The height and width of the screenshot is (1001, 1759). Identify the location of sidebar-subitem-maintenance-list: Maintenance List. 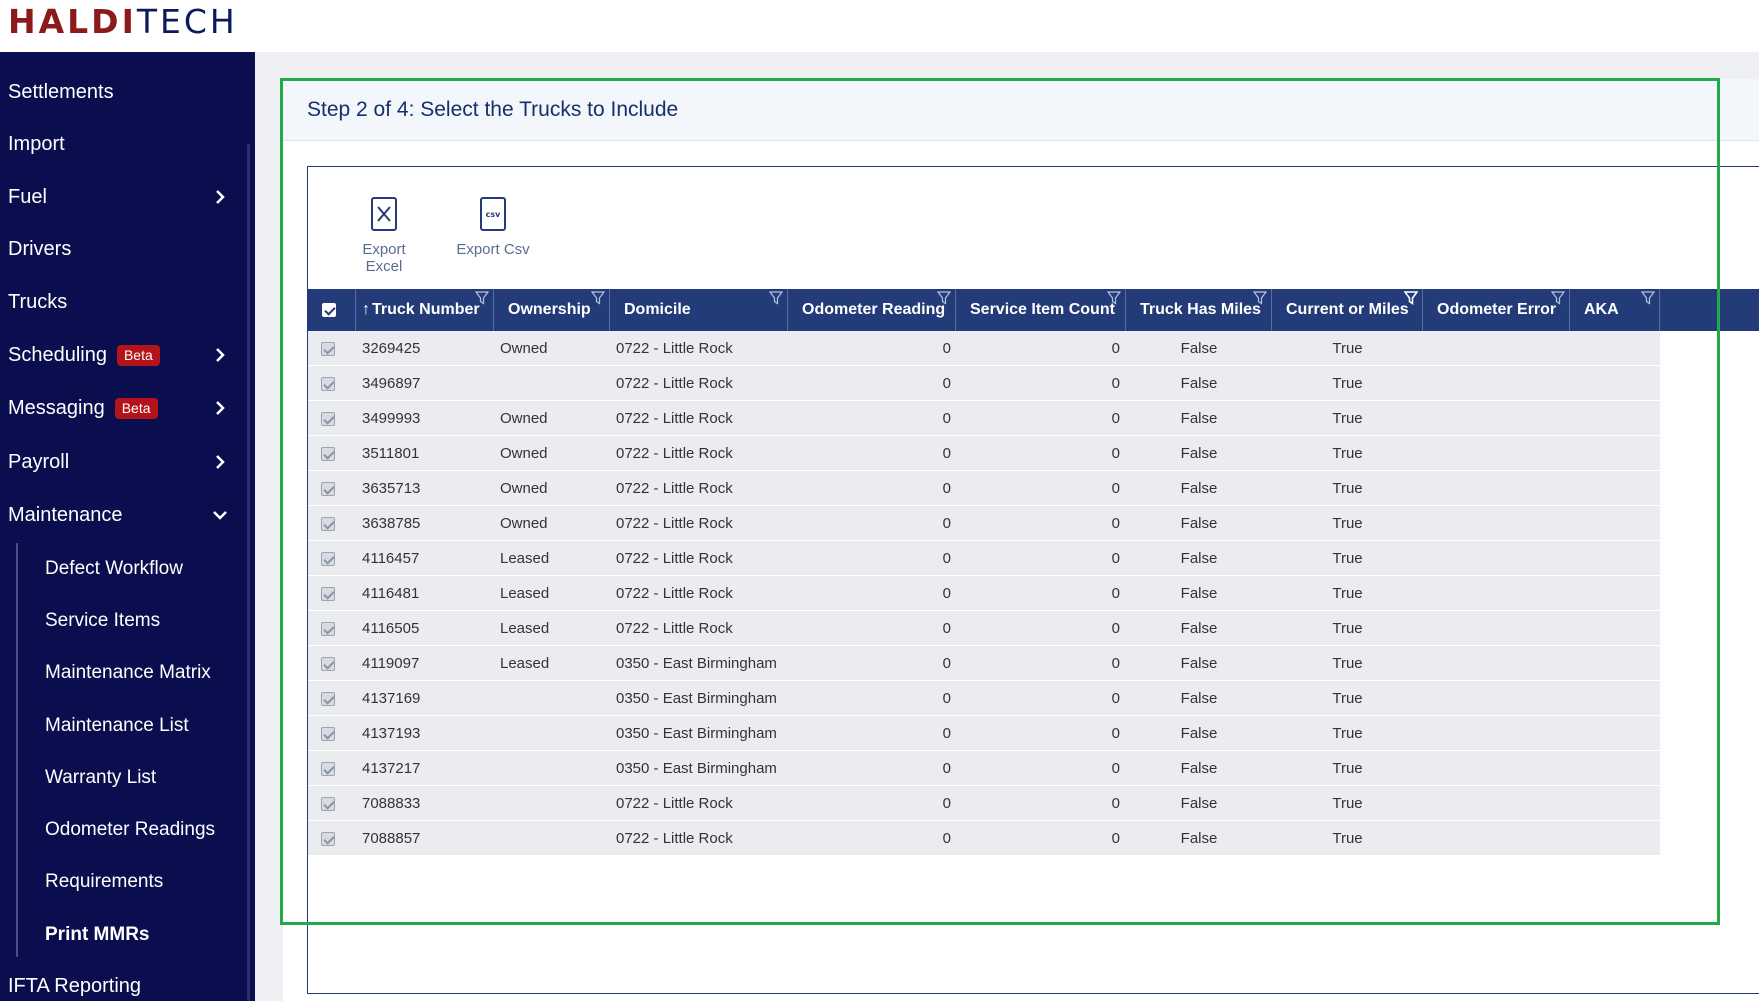
(117, 726).